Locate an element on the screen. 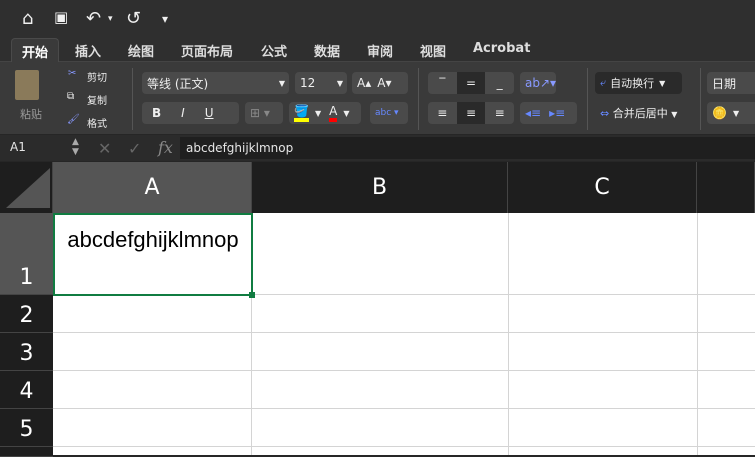 The image size is (755, 457). formula-bar: A1 ▲ ▼ ✕ ✓ fx abcdefghijklmnop is located at coordinates (377, 148).